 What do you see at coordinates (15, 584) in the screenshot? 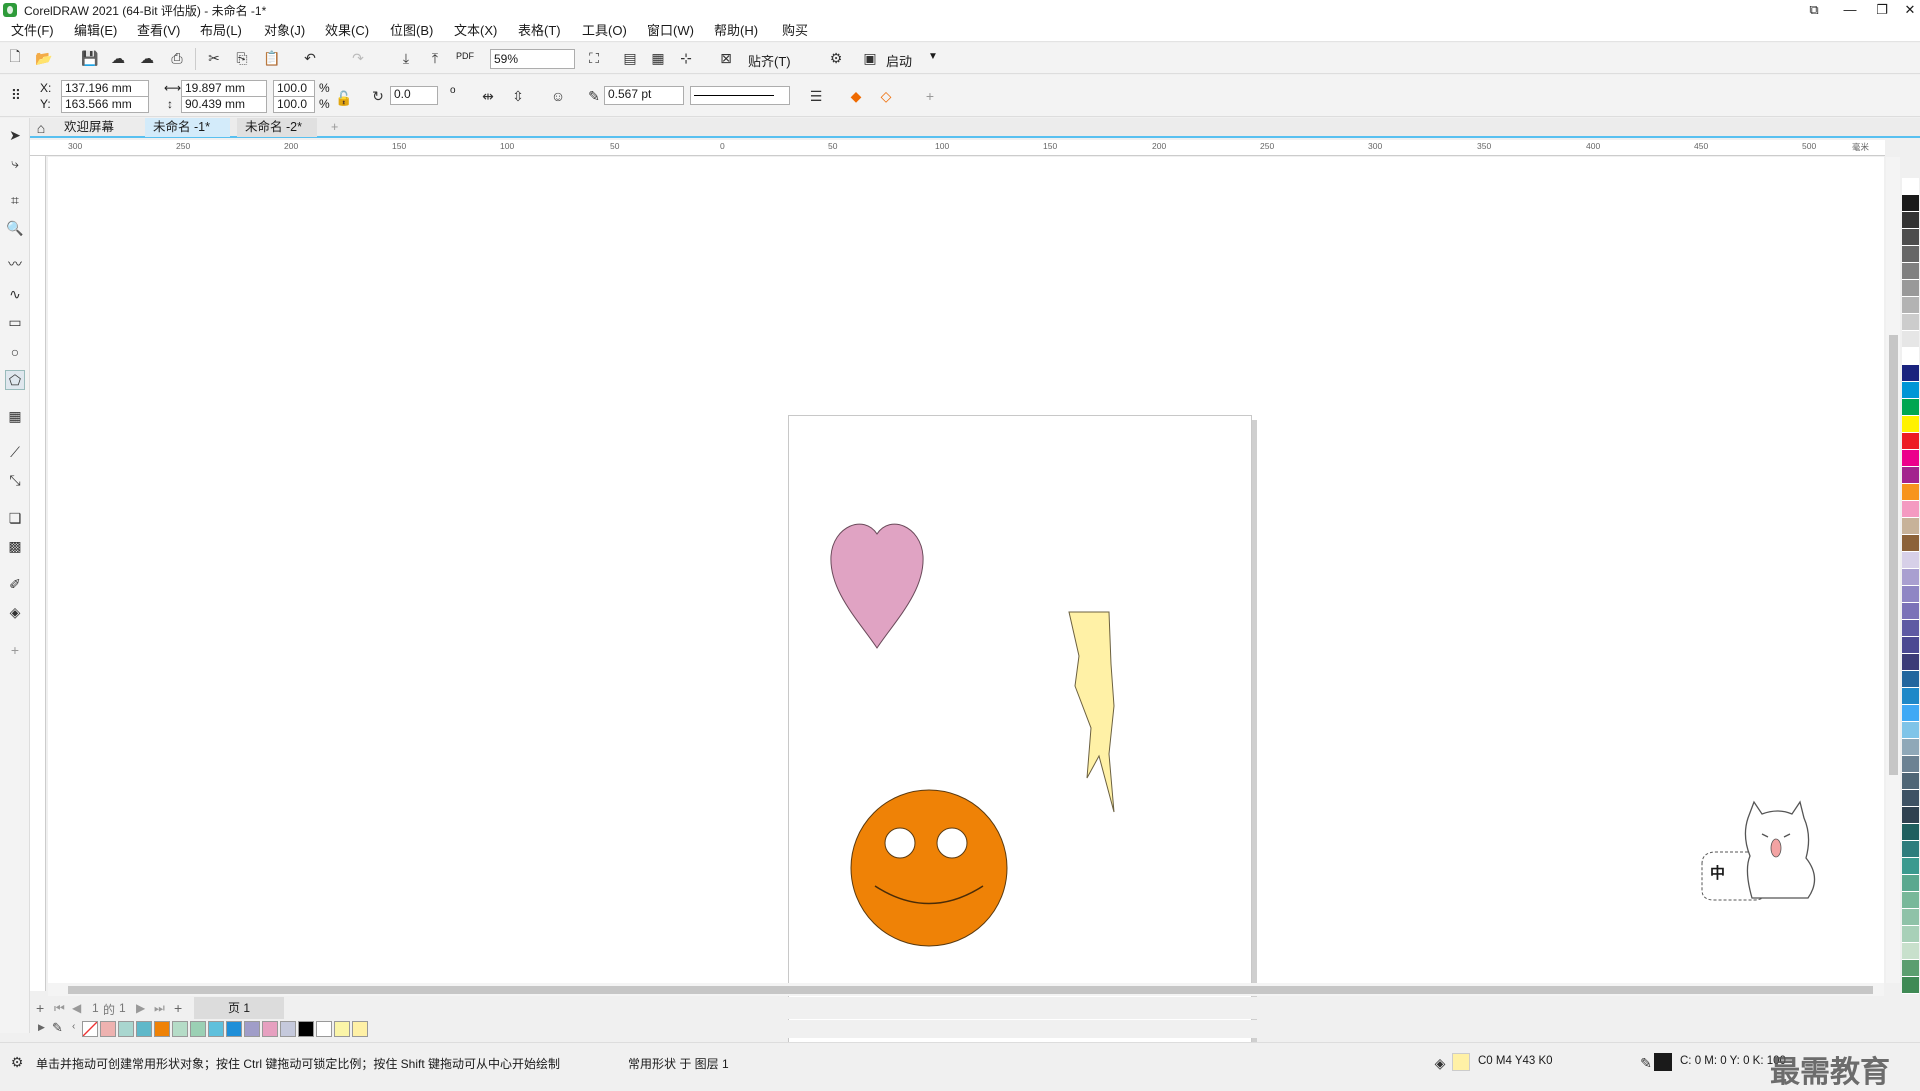
I see `eyedropper-tool-icon: ✐` at bounding box center [15, 584].